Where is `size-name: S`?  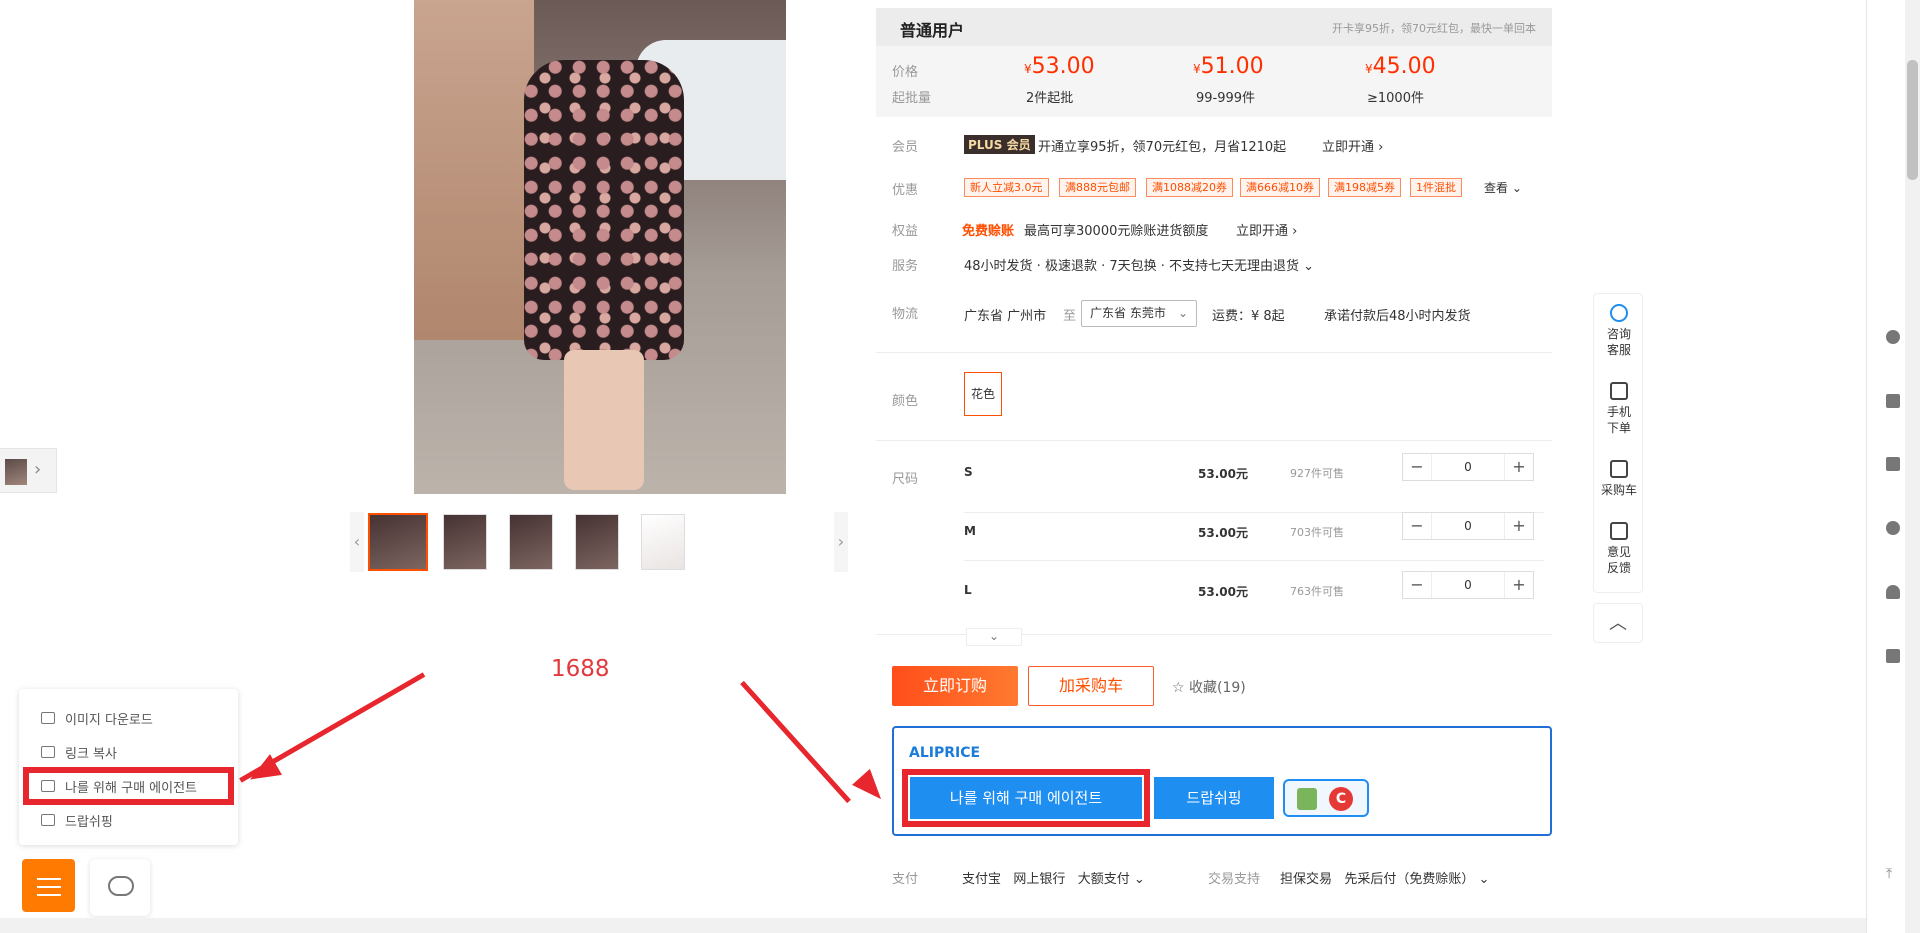
size-name: S is located at coordinates (968, 472).